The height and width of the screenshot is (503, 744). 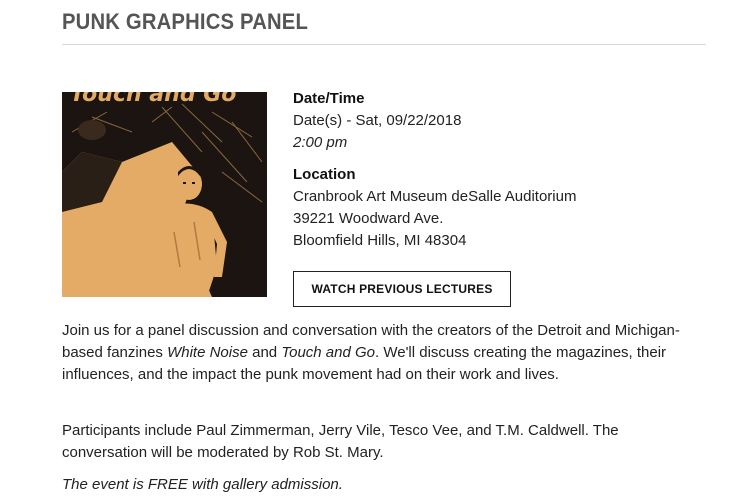 I want to click on page-title: PUNK GRAPHICS PANEL, so click(x=185, y=21).